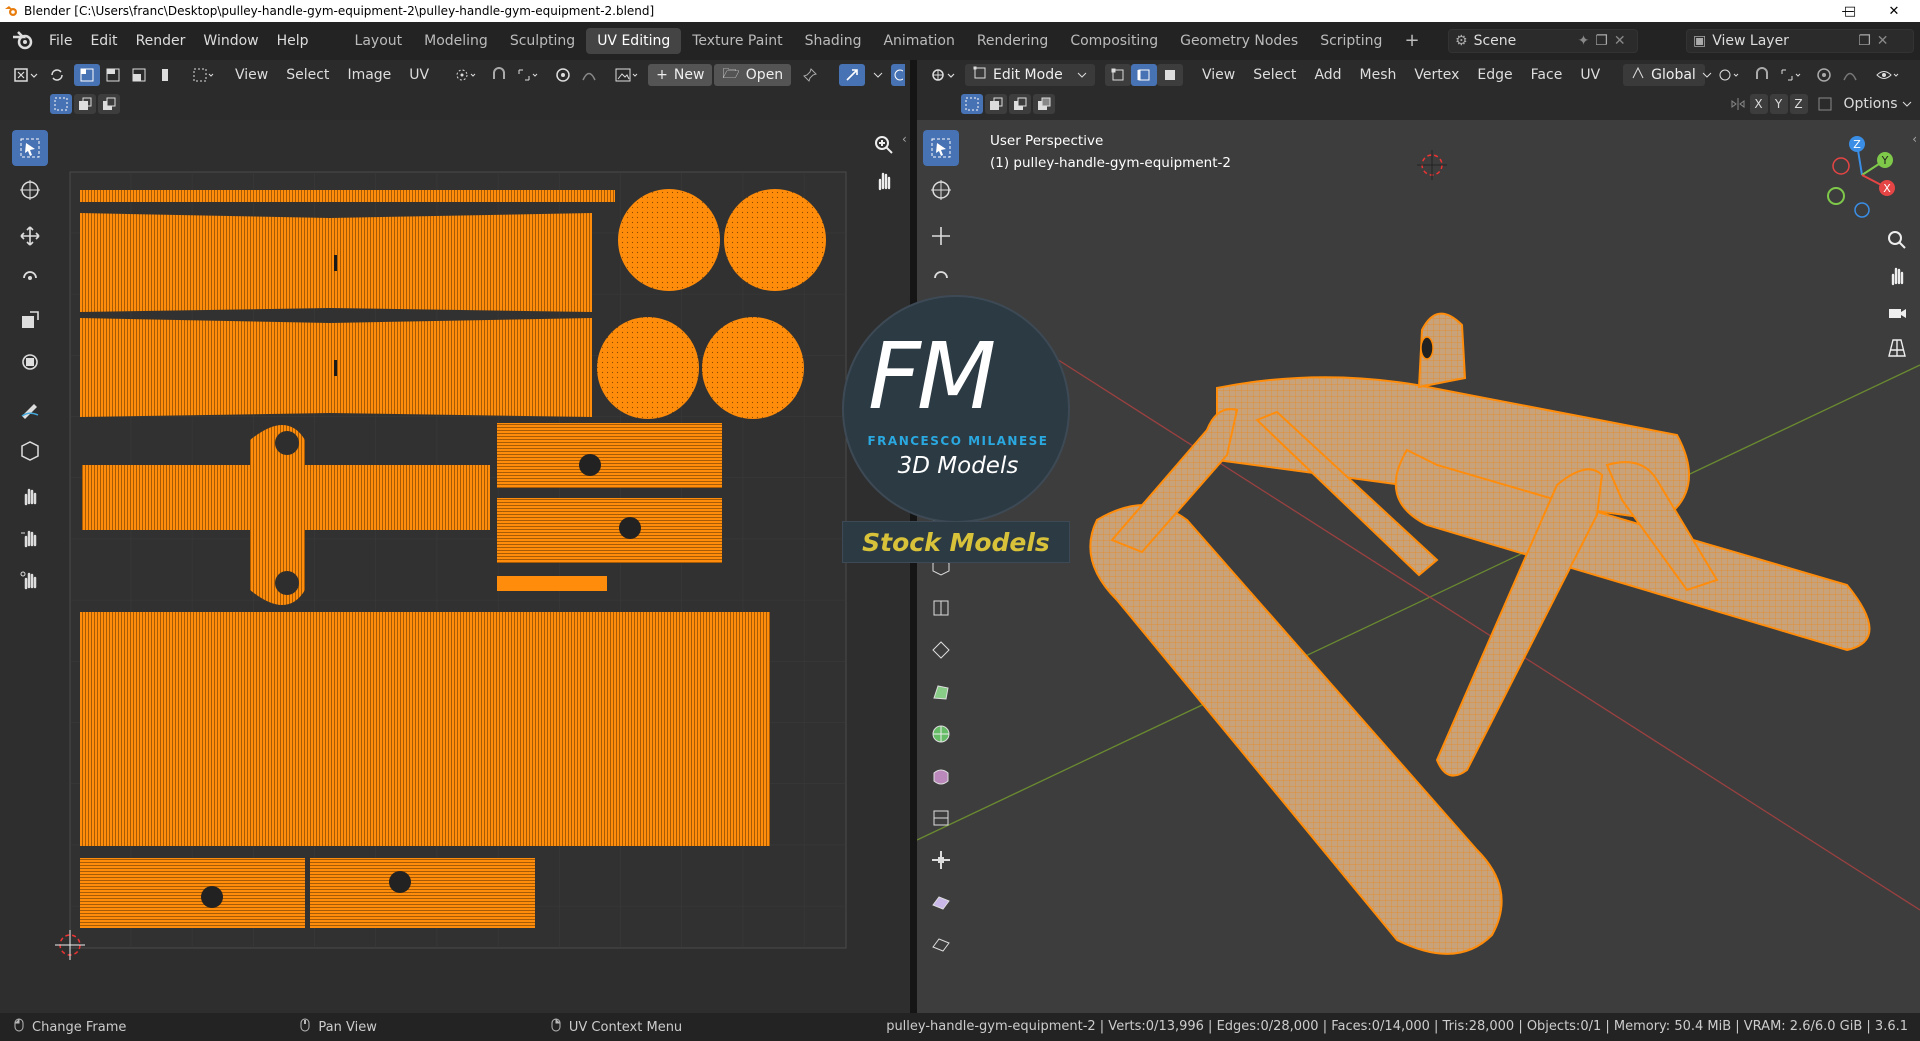 This screenshot has height=1041, width=1920. I want to click on zoom-icon, so click(884, 145).